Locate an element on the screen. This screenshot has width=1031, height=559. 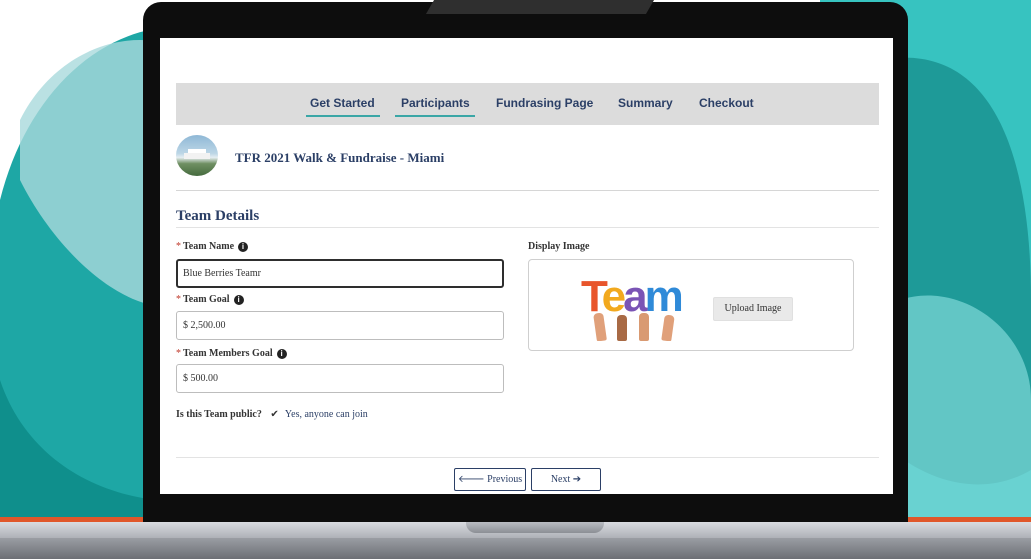
team-goal-label: * Team Goal i is located at coordinates (210, 299).